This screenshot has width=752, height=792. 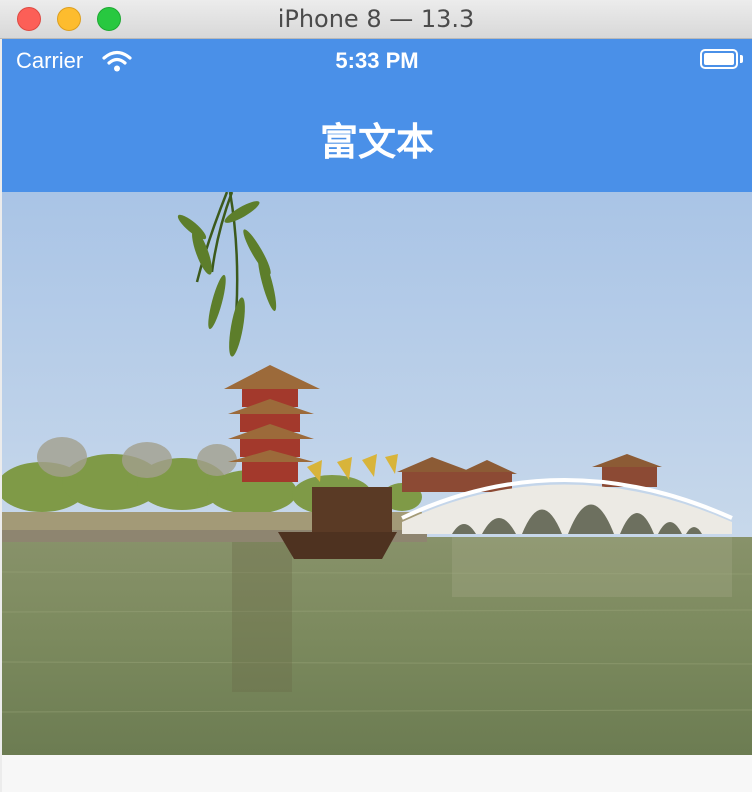 I want to click on content-area, so click(x=377, y=773).